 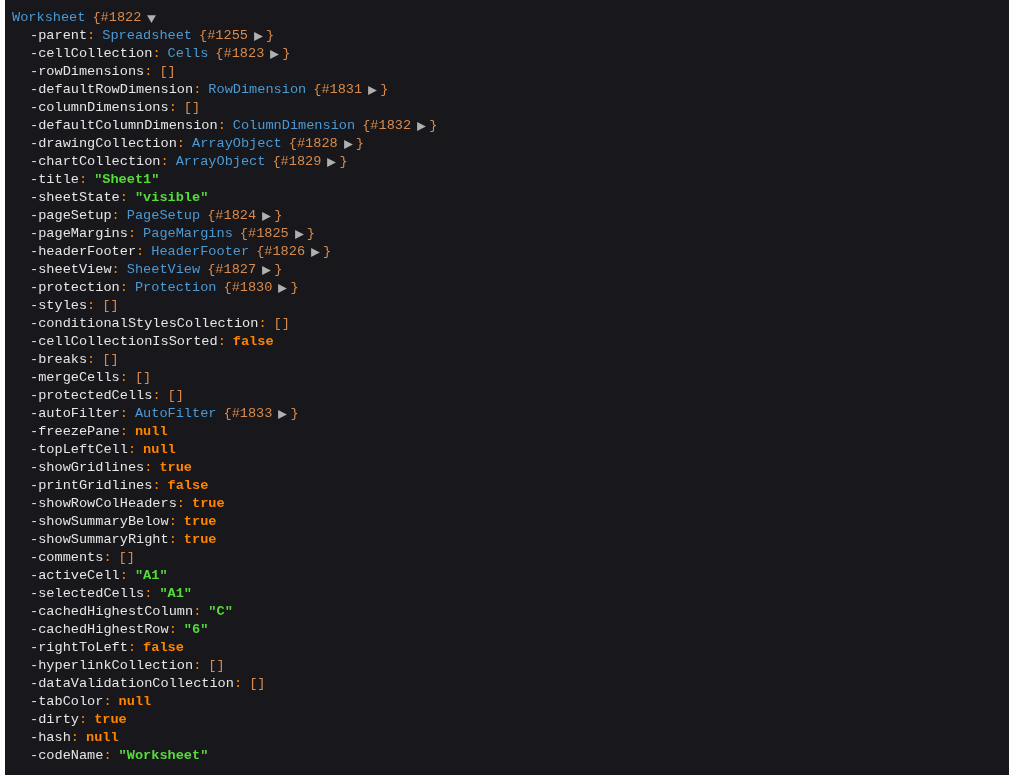 I want to click on property-key: -codeName:, so click(x=74, y=756).